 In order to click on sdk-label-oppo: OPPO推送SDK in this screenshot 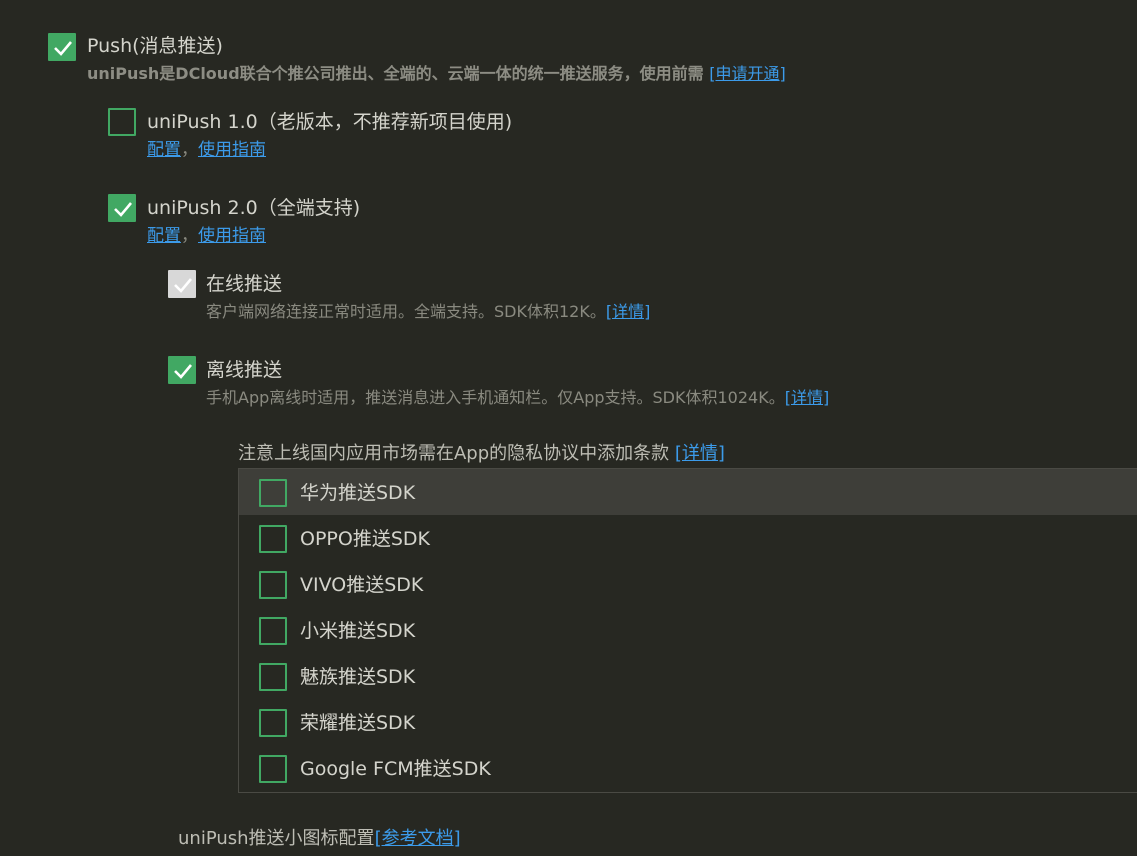, I will do `click(365, 539)`.